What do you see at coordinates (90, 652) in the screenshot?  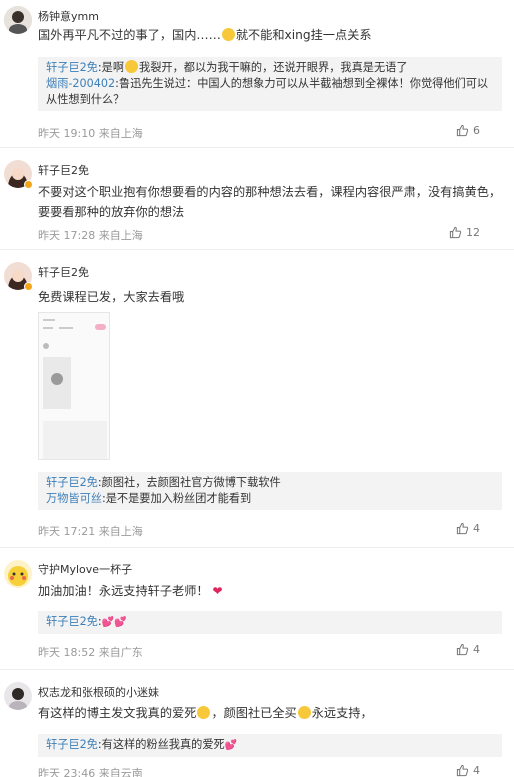 I see `comment-meta: 昨天 18:52 来自广东` at bounding box center [90, 652].